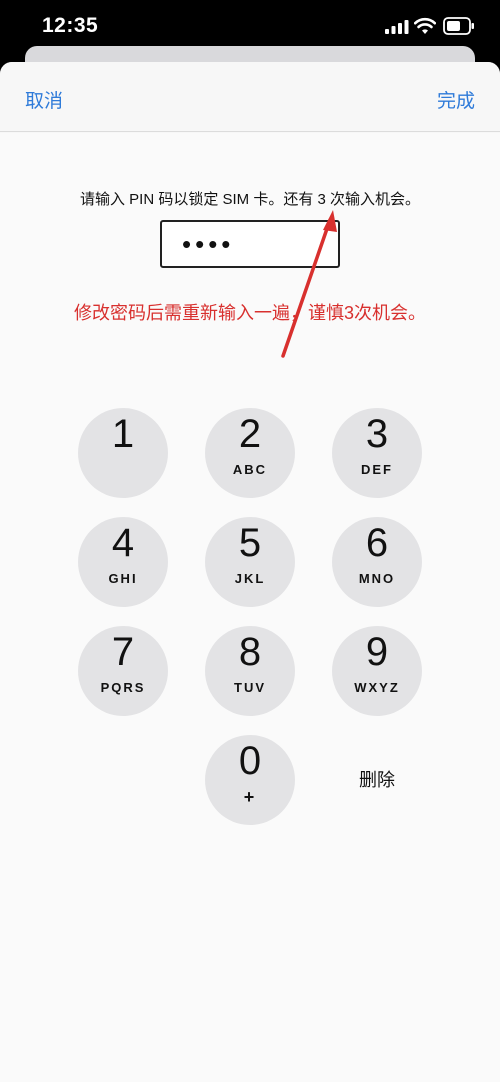 This screenshot has width=500, height=1082. I want to click on key-0: 0 +, so click(250, 780).